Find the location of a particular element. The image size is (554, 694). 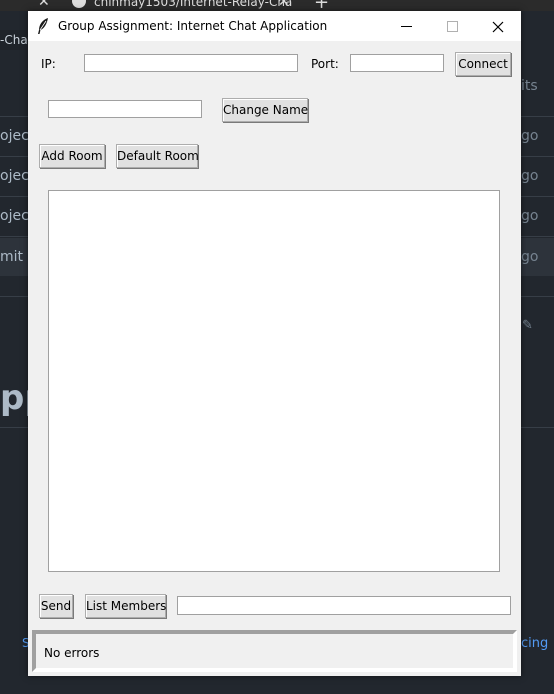

footer-link: cing is located at coordinates (534, 643).